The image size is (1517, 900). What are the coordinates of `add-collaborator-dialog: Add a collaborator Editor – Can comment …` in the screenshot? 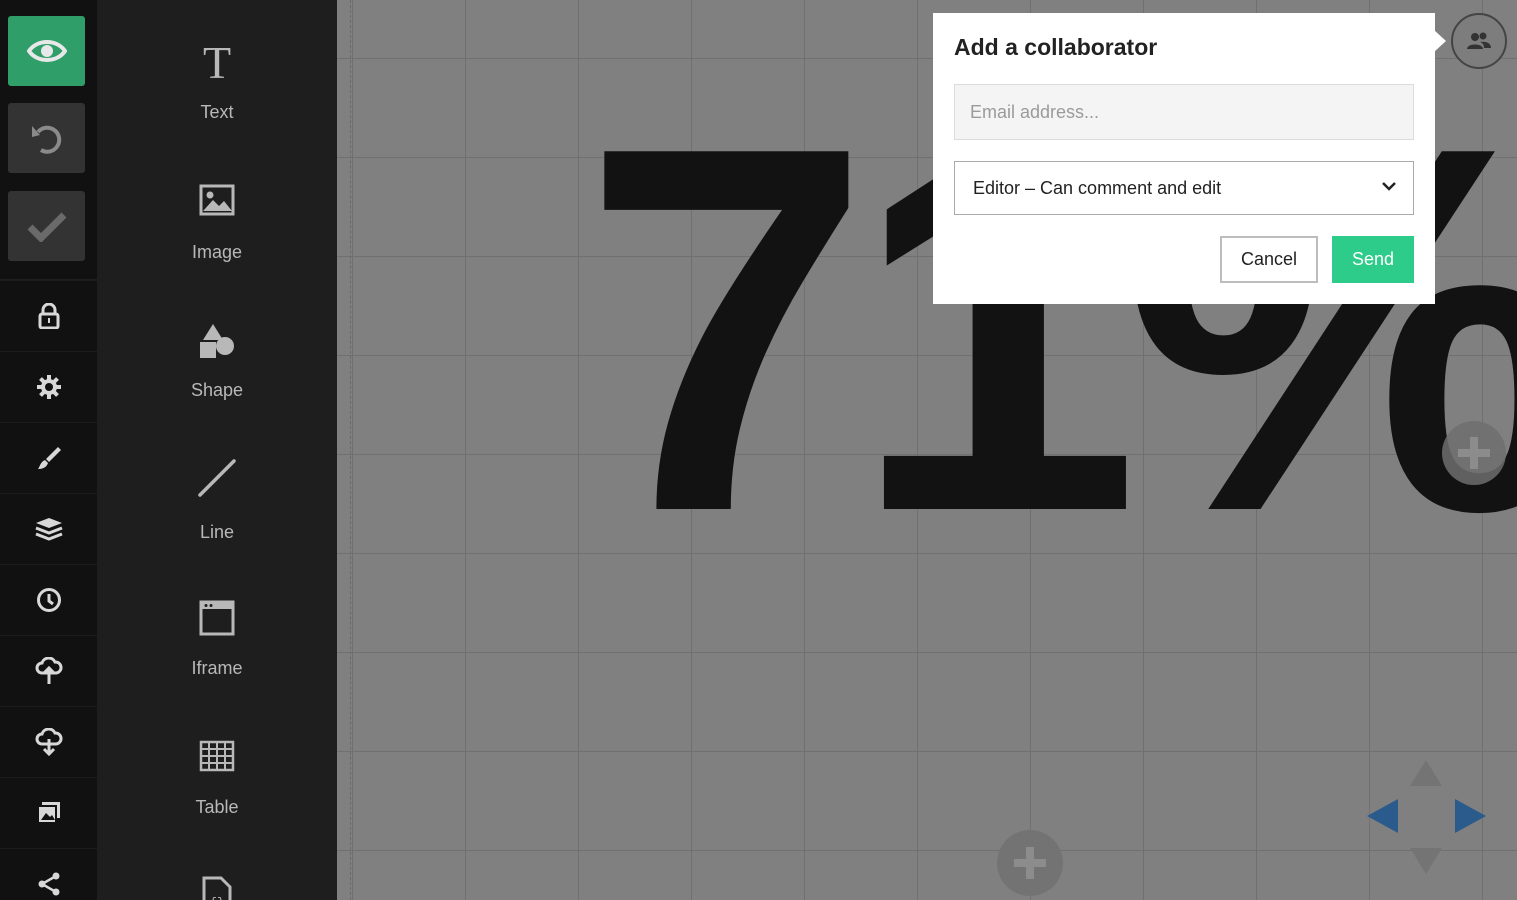 It's located at (1184, 158).